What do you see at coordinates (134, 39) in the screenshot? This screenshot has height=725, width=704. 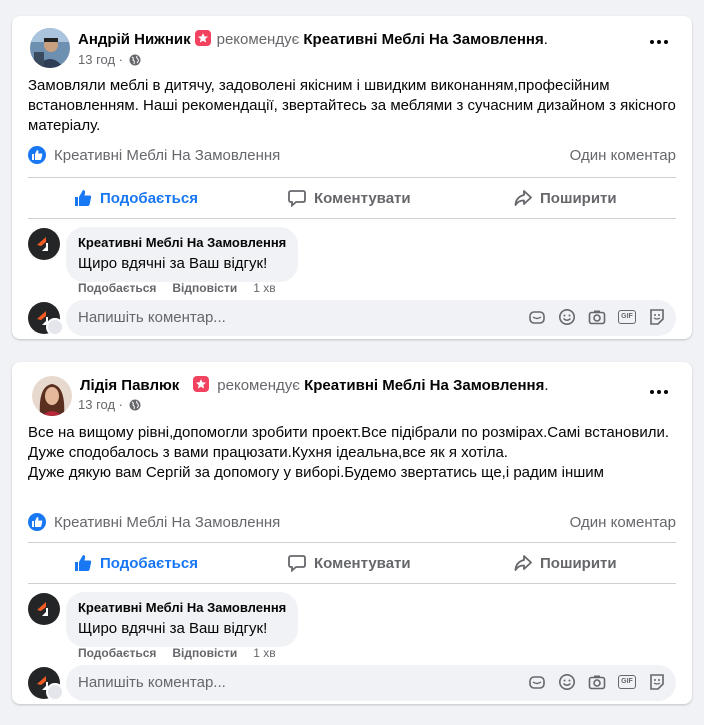 I see `author-name: Андрій Нижник` at bounding box center [134, 39].